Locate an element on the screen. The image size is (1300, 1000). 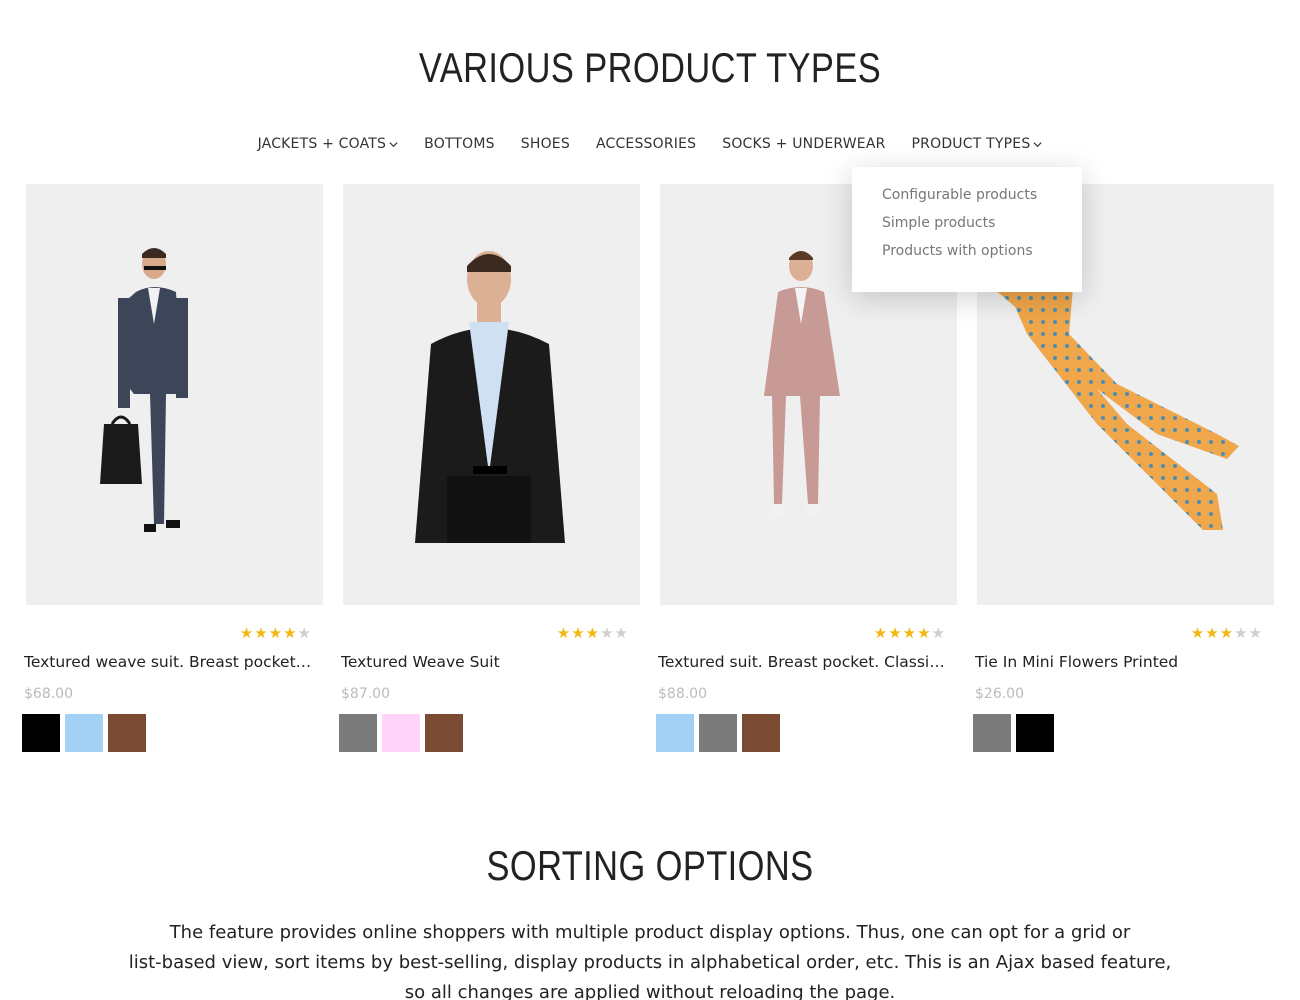
product-price: $26.00 is located at coordinates (999, 694).